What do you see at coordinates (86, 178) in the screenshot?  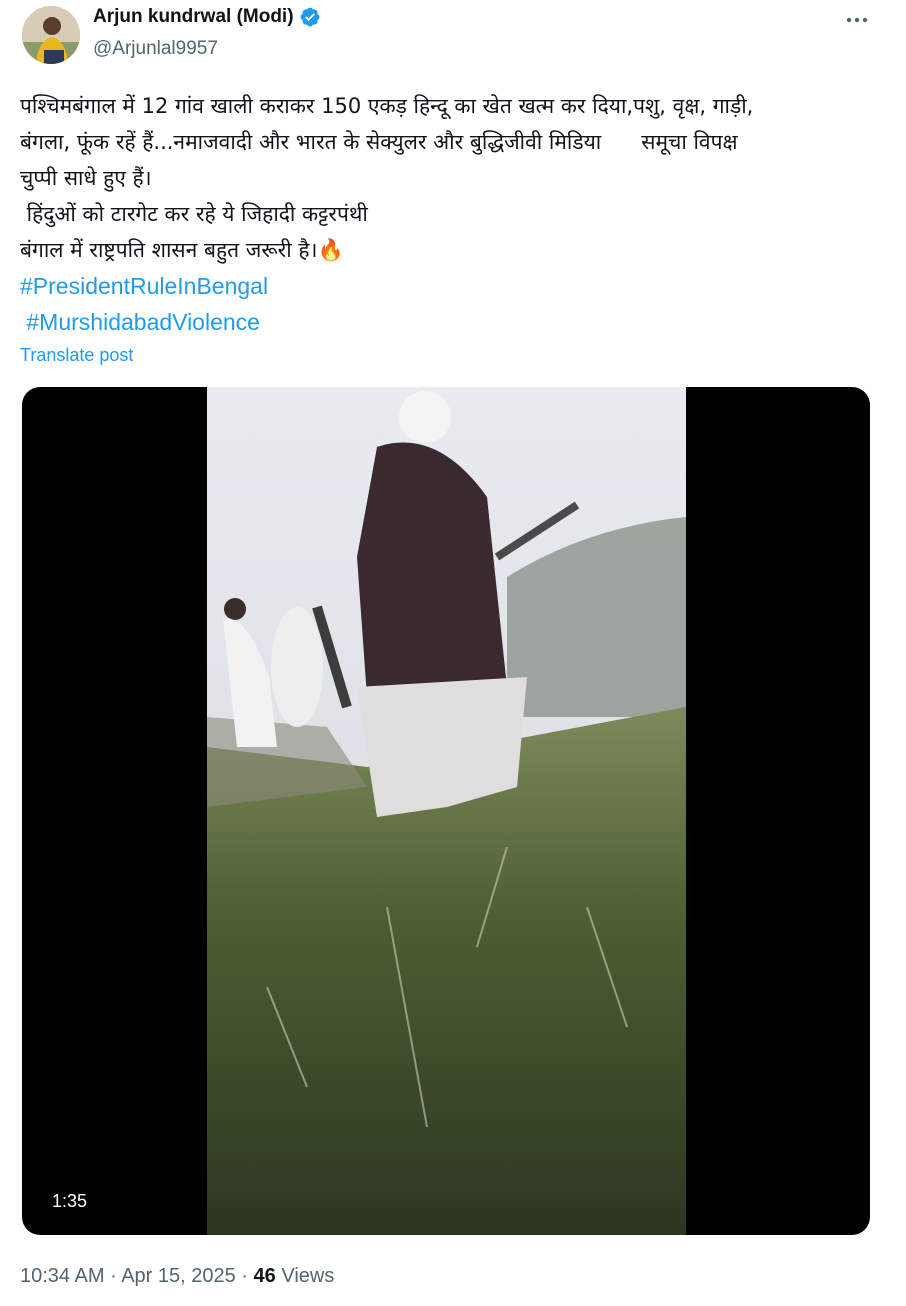 I see `post-text-line: चुप्पी साधे हुए हैं।` at bounding box center [86, 178].